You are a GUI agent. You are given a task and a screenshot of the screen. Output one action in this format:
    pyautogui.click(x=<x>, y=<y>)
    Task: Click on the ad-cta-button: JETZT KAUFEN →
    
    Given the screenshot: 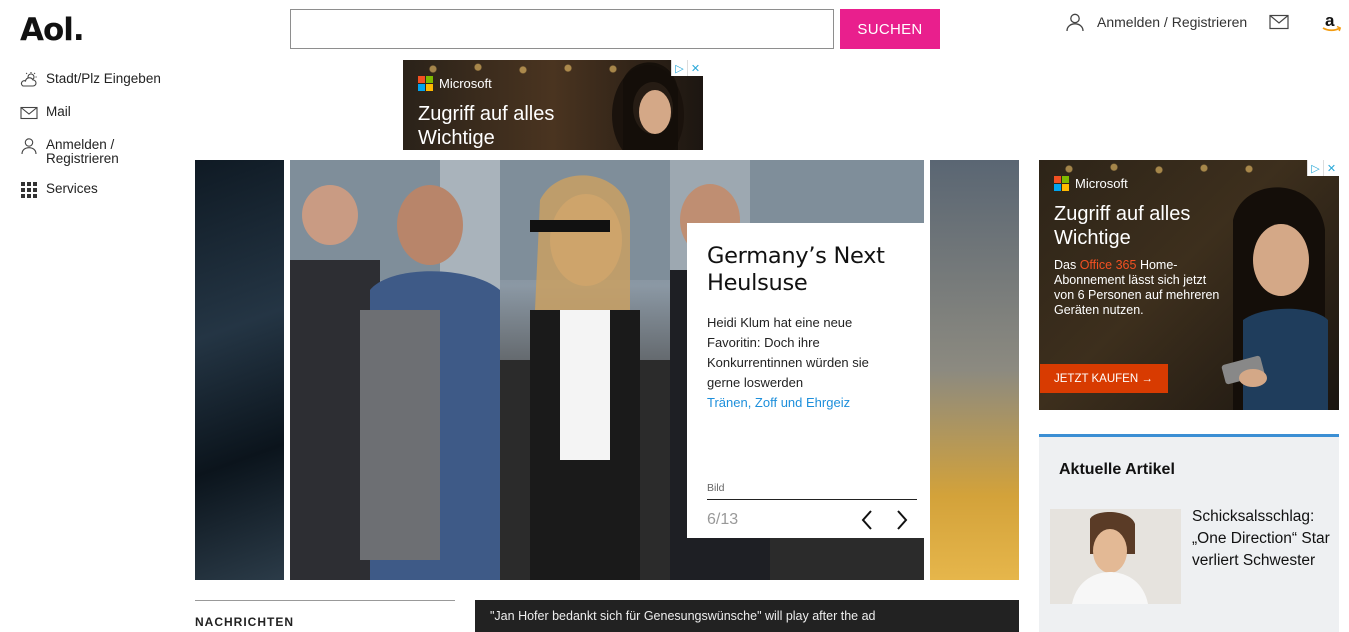 What is the action you would take?
    pyautogui.click(x=1104, y=378)
    